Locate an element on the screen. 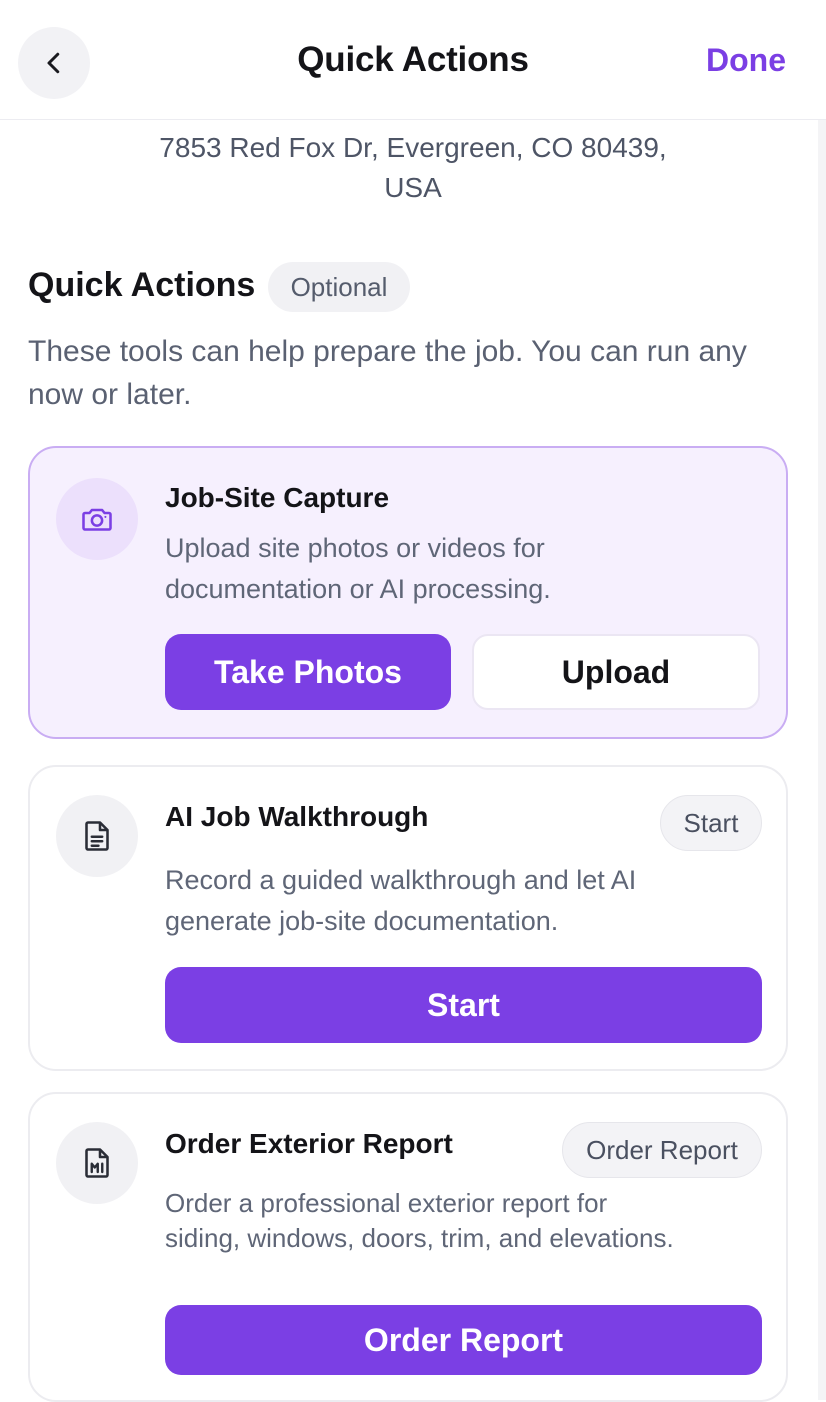 This screenshot has width=826, height=1402. camera-icon is located at coordinates (97, 519).